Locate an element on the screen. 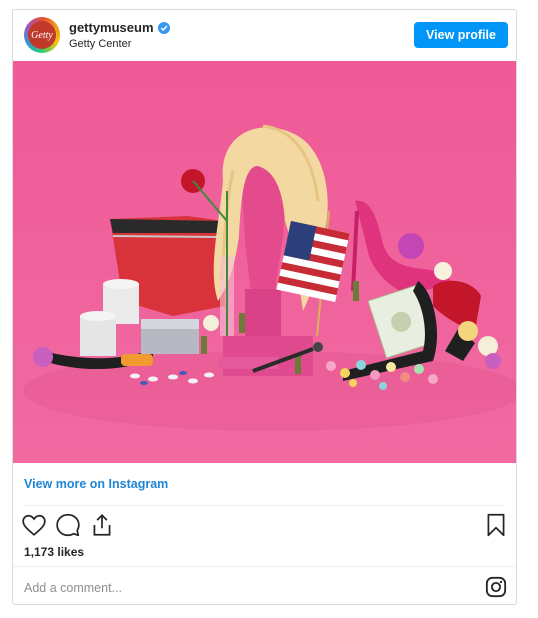  avatar: Getty is located at coordinates (42, 35).